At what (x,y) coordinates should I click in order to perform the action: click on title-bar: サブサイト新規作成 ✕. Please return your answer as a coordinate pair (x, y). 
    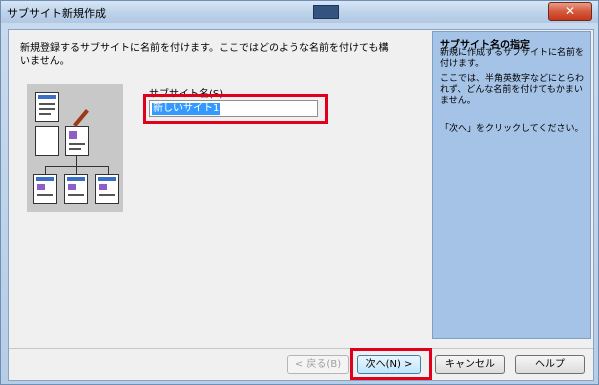
    Looking at the image, I should click on (299, 12).